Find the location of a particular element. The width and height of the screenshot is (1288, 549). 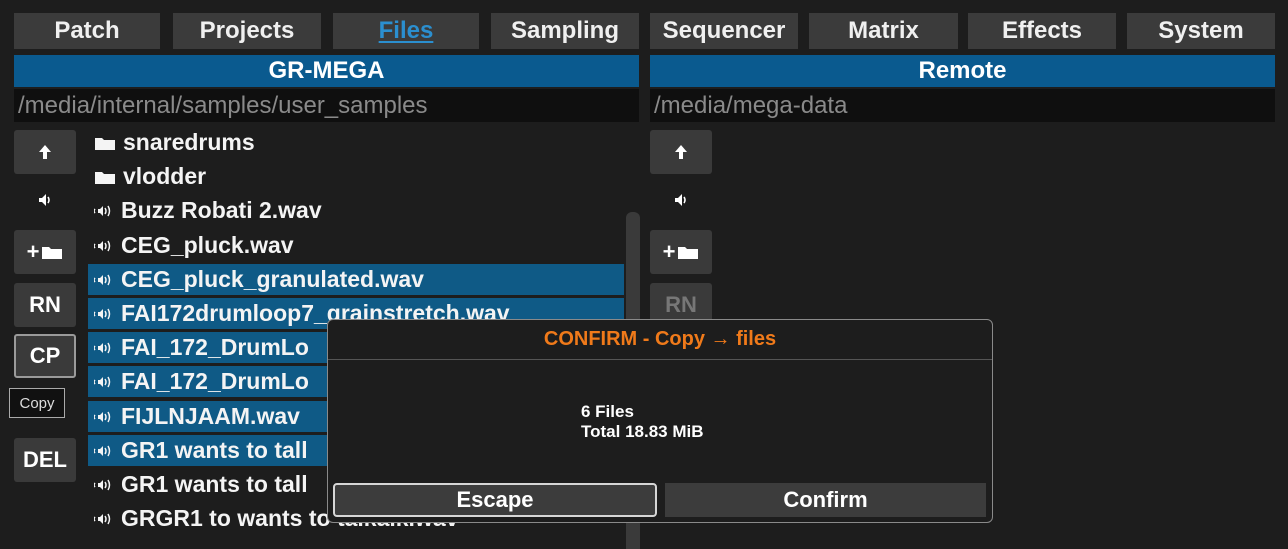

up-button is located at coordinates (45, 152).